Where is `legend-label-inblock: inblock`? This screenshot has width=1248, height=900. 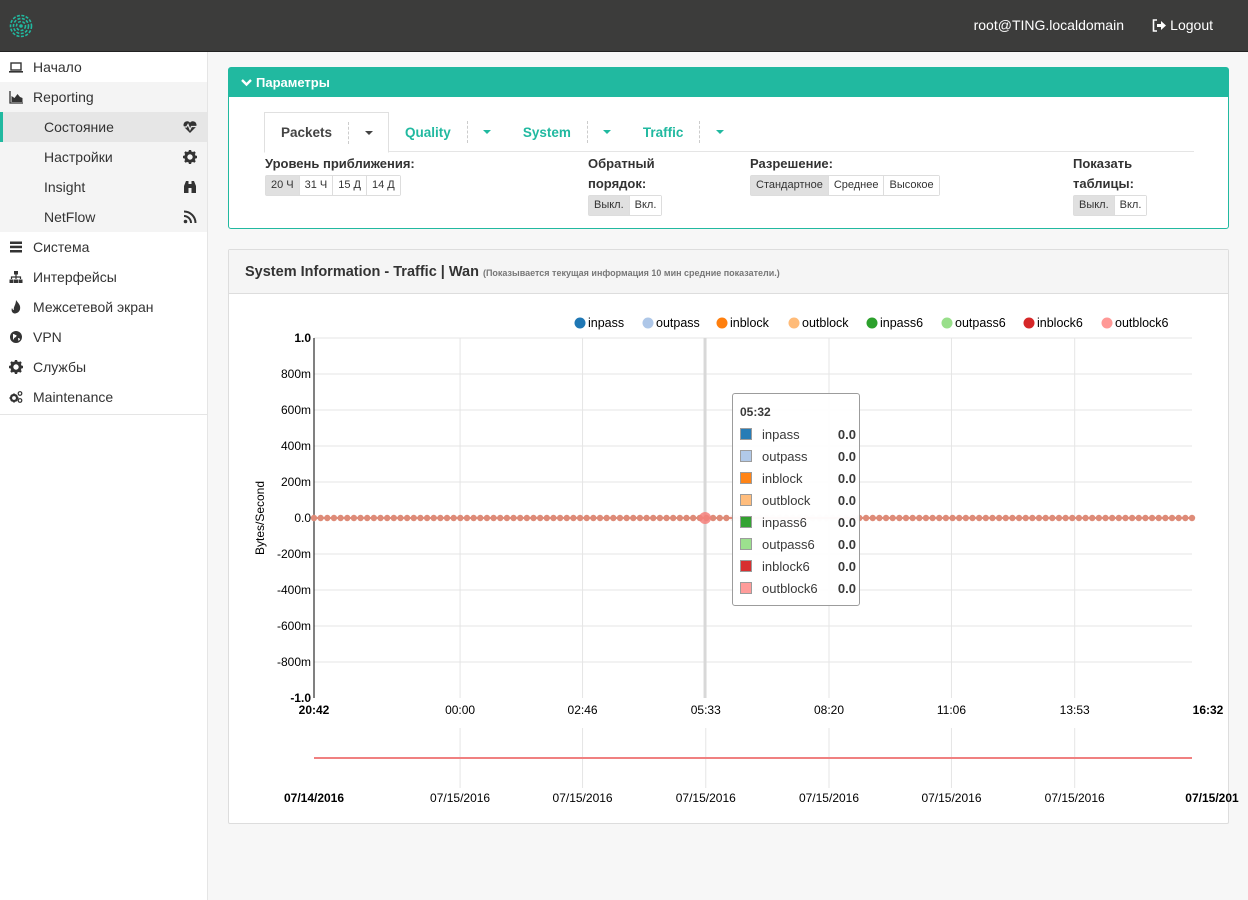
legend-label-inblock: inblock is located at coordinates (750, 323).